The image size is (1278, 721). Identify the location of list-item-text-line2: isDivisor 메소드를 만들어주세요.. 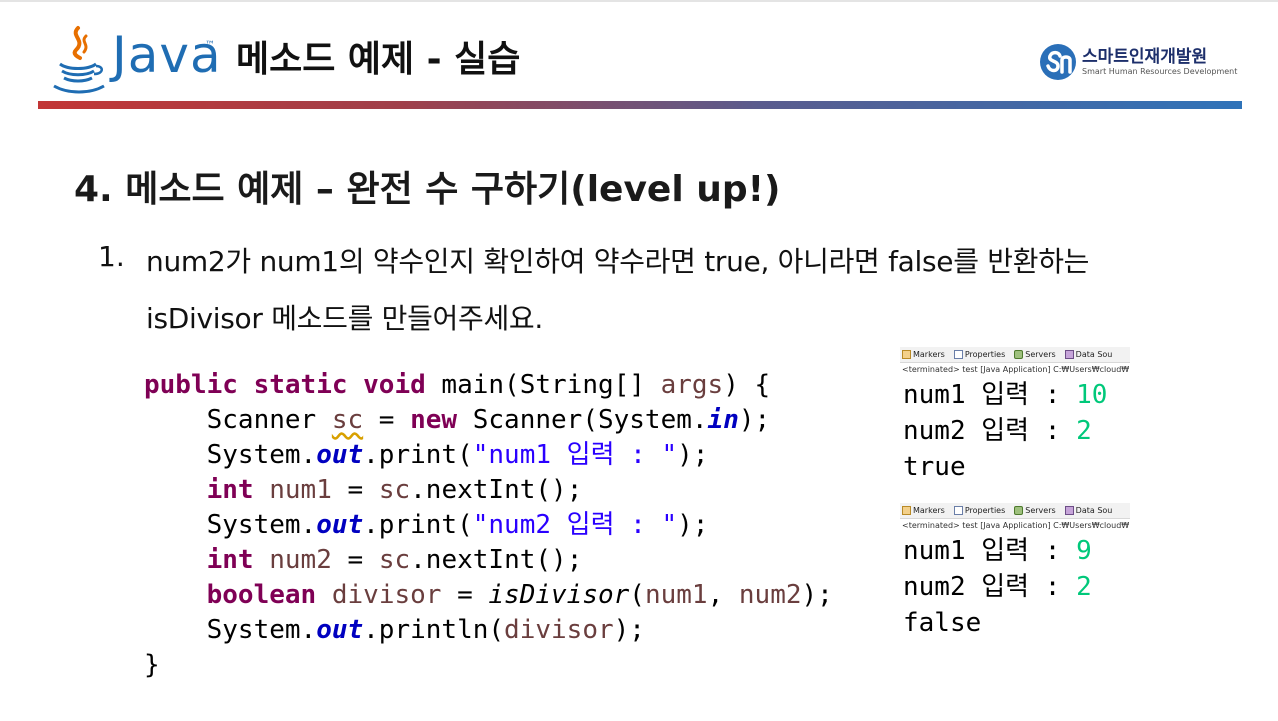
(344, 318).